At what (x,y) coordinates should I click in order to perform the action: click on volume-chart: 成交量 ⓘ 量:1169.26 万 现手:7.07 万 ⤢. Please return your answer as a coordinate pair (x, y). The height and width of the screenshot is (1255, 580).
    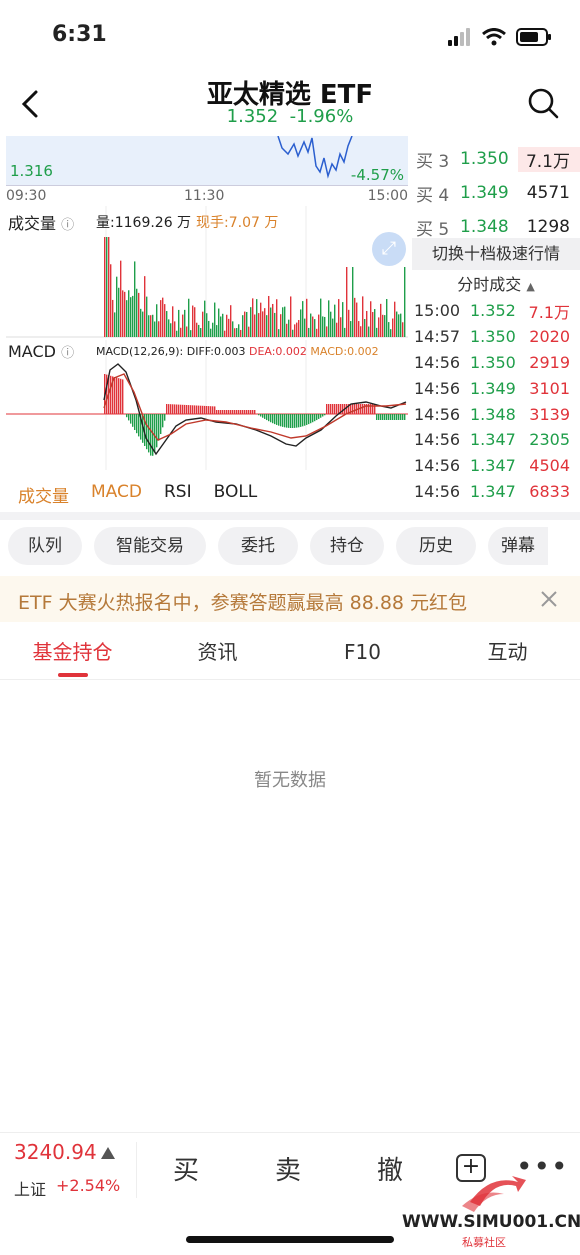
    Looking at the image, I should click on (207, 272).